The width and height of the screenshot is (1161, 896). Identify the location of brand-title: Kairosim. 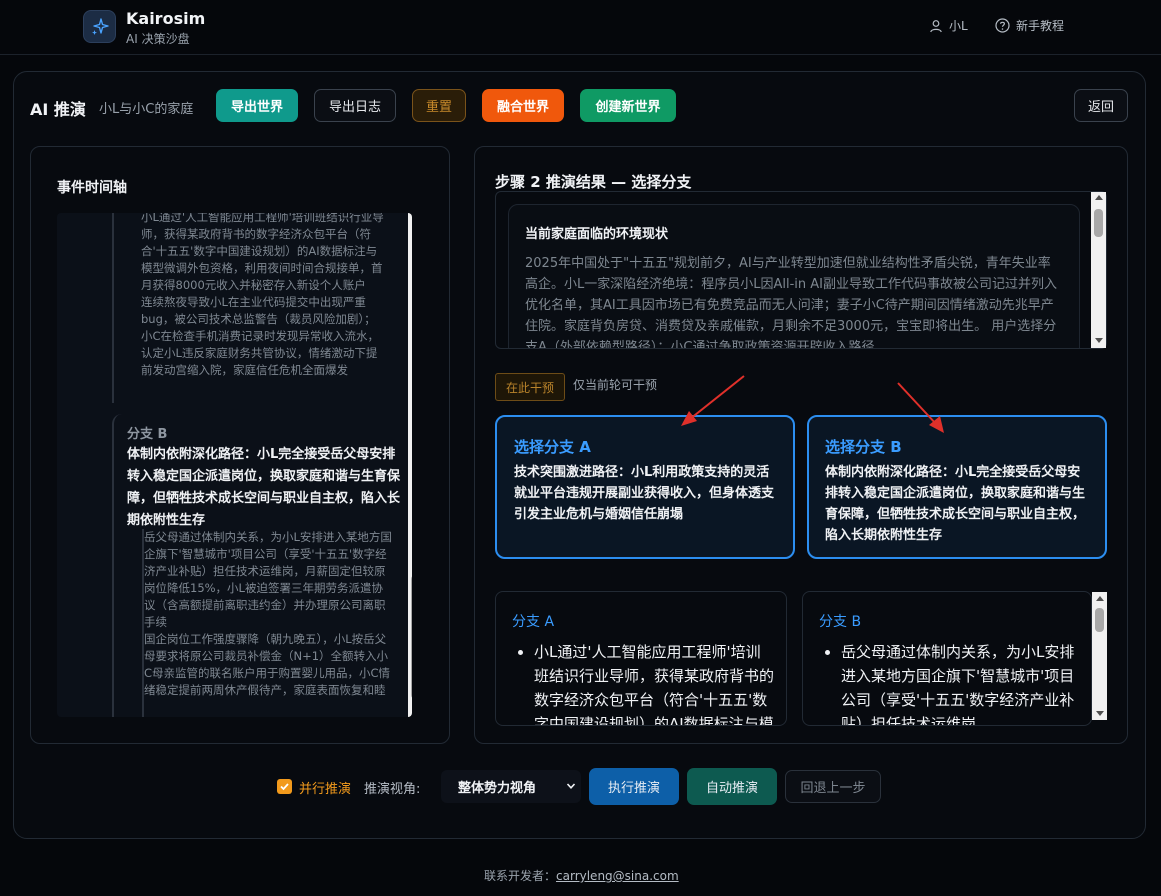
(166, 18).